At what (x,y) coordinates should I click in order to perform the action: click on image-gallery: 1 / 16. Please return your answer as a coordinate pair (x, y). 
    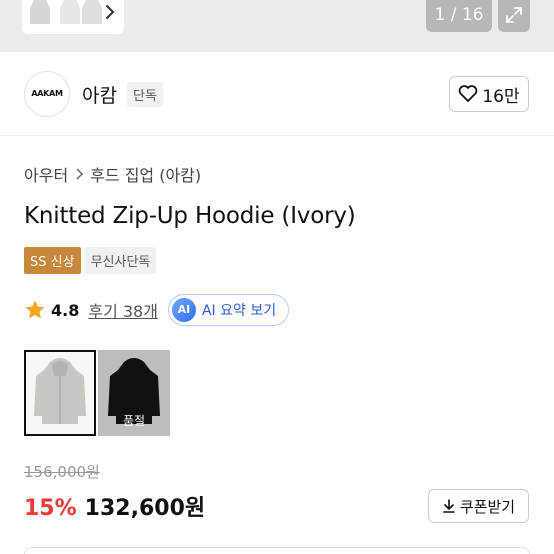
    Looking at the image, I should click on (277, 26).